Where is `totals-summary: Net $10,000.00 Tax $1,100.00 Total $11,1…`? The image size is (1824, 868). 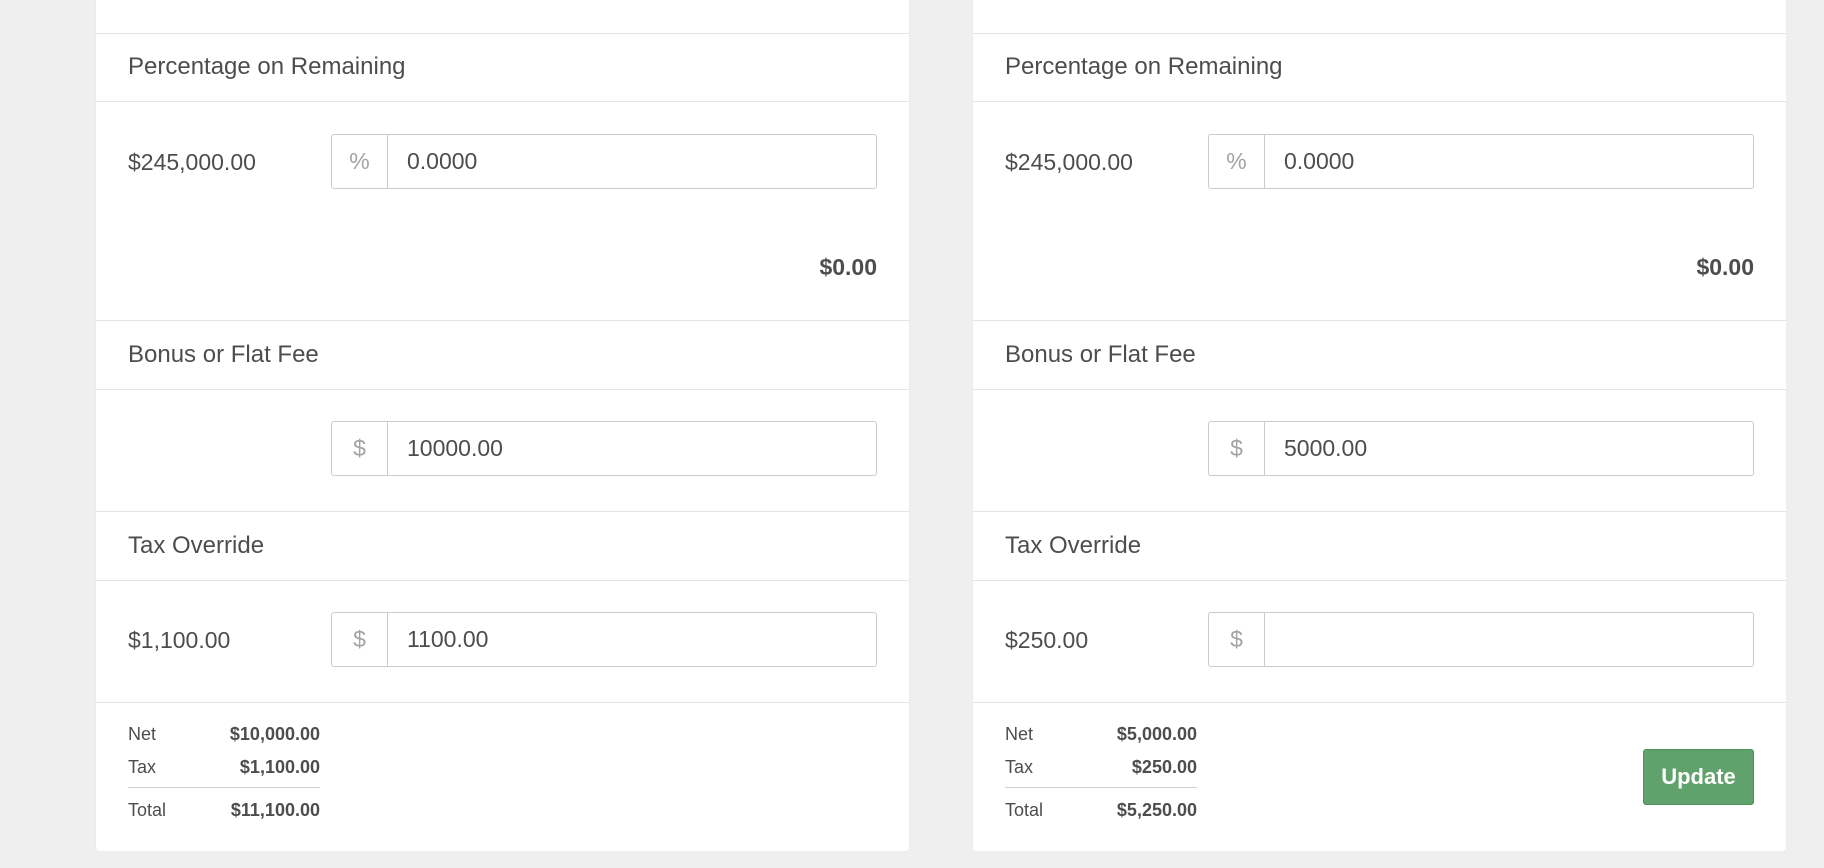 totals-summary: Net $10,000.00 Tax $1,100.00 Total $11,1… is located at coordinates (224, 772).